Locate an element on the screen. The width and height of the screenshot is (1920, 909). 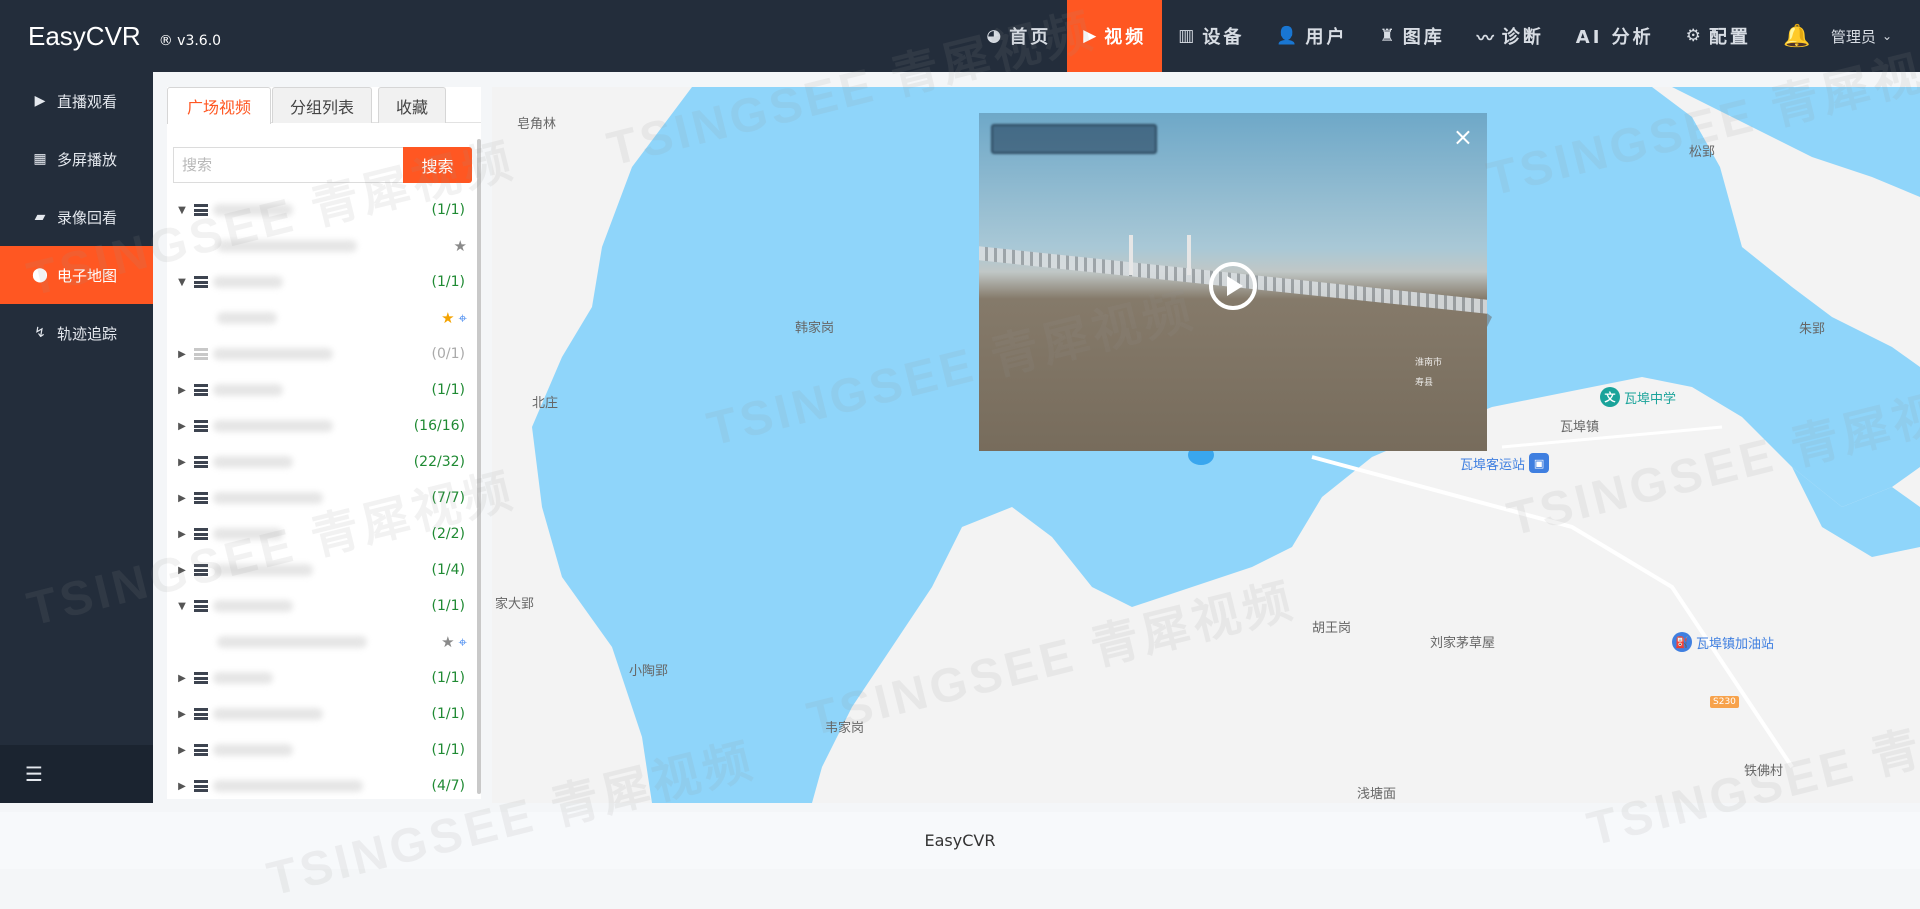
online-count: (16/16) is located at coordinates (439, 426).